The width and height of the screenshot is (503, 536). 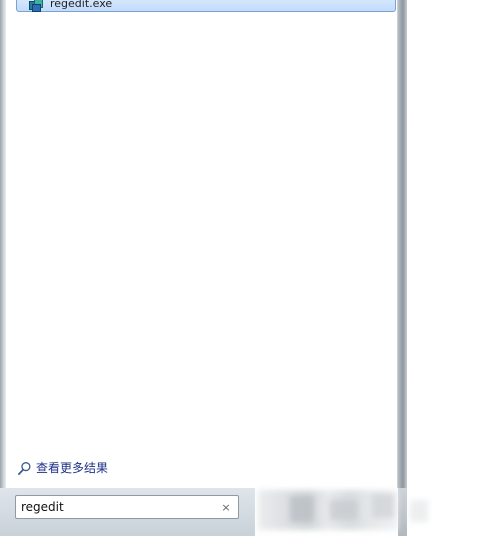 What do you see at coordinates (36, 6) in the screenshot?
I see `regedit-icon` at bounding box center [36, 6].